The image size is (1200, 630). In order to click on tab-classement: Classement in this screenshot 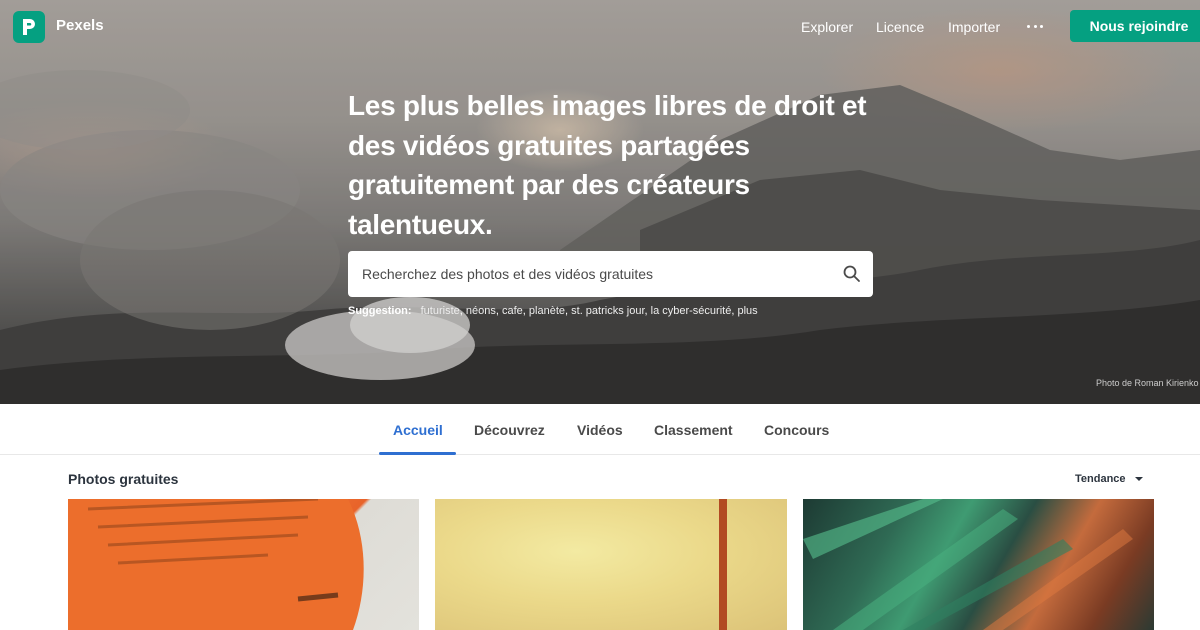, I will do `click(693, 430)`.